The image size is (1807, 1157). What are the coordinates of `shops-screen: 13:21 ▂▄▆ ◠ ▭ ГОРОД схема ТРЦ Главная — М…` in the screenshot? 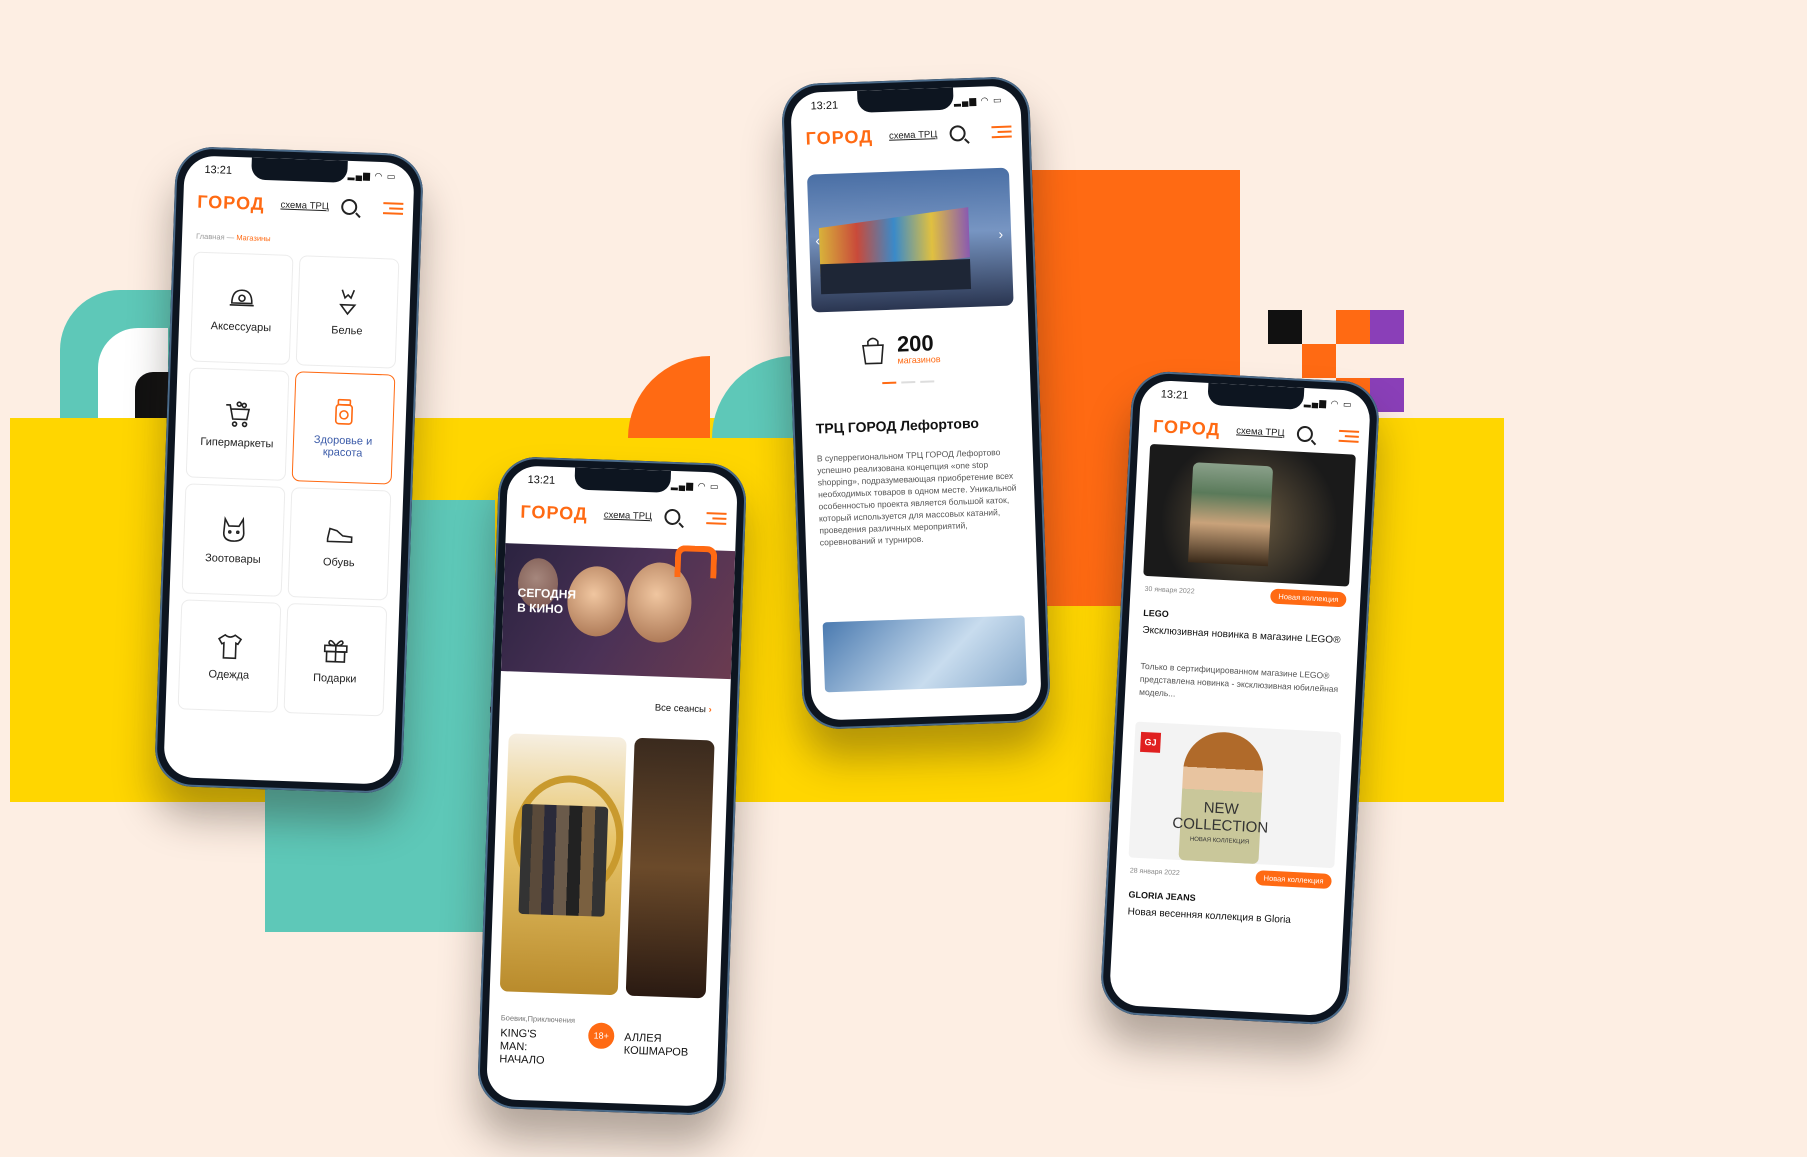 It's located at (289, 470).